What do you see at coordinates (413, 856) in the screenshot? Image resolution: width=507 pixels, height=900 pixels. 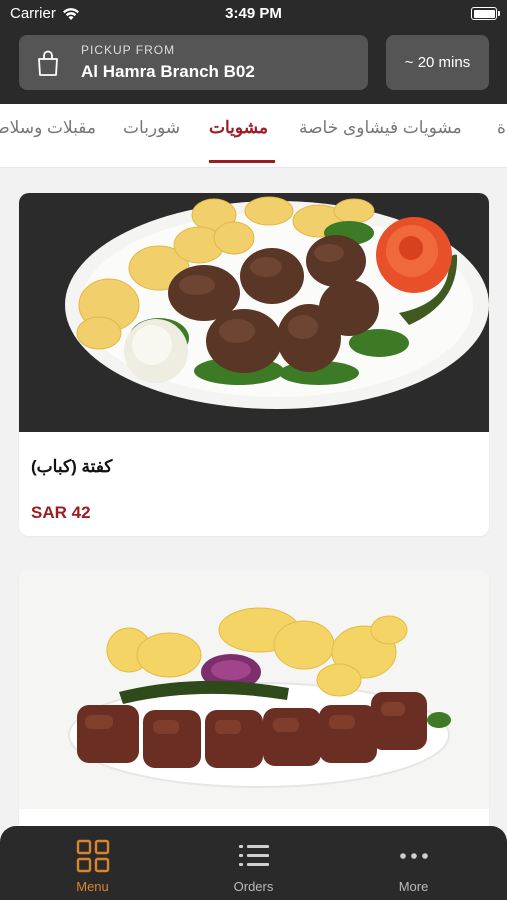 I see `more-icon` at bounding box center [413, 856].